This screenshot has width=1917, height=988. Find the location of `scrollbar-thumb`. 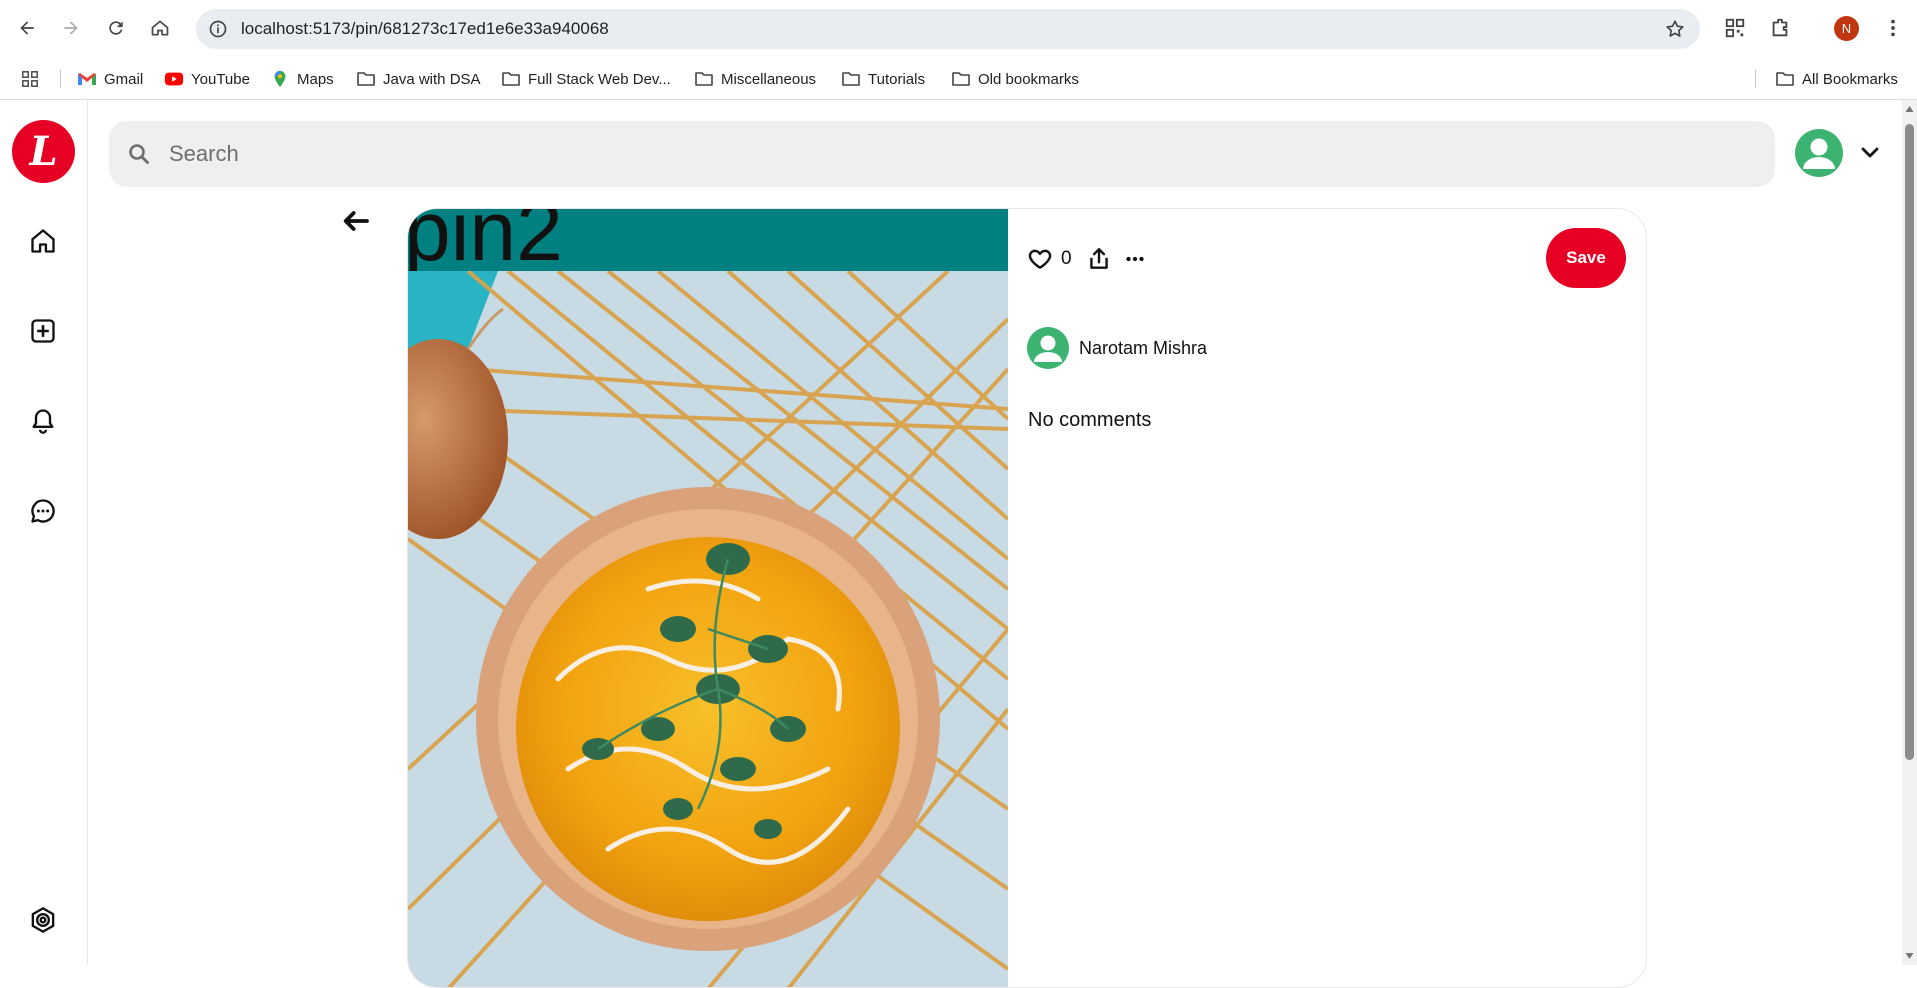

scrollbar-thumb is located at coordinates (1909, 442).